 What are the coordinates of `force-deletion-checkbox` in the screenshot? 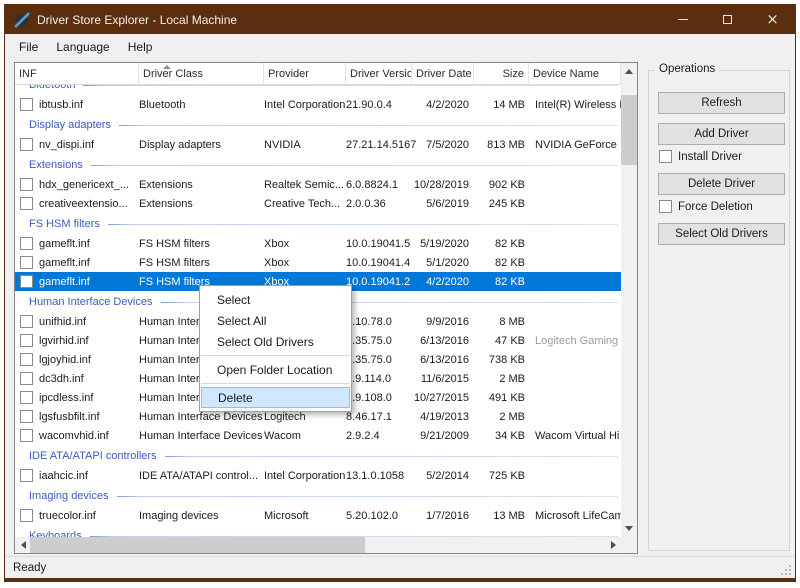 It's located at (665, 206).